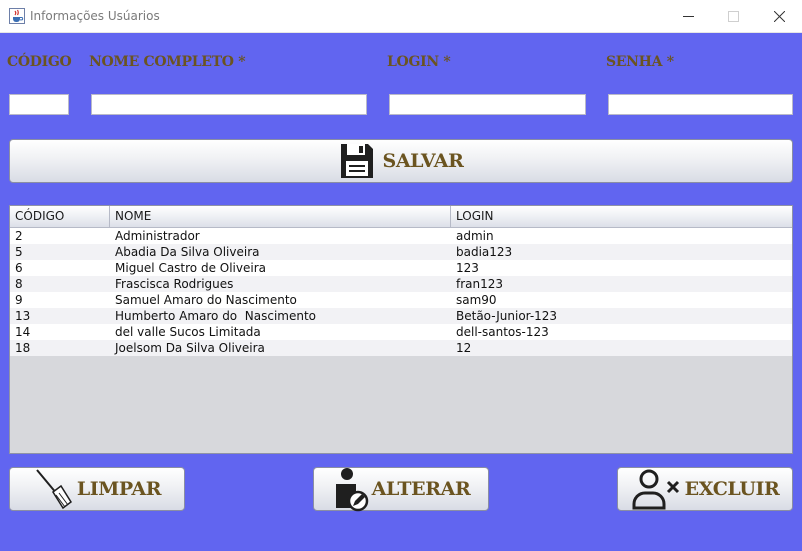  Describe the element at coordinates (476, 300) in the screenshot. I see `cell-login: sam90` at that location.